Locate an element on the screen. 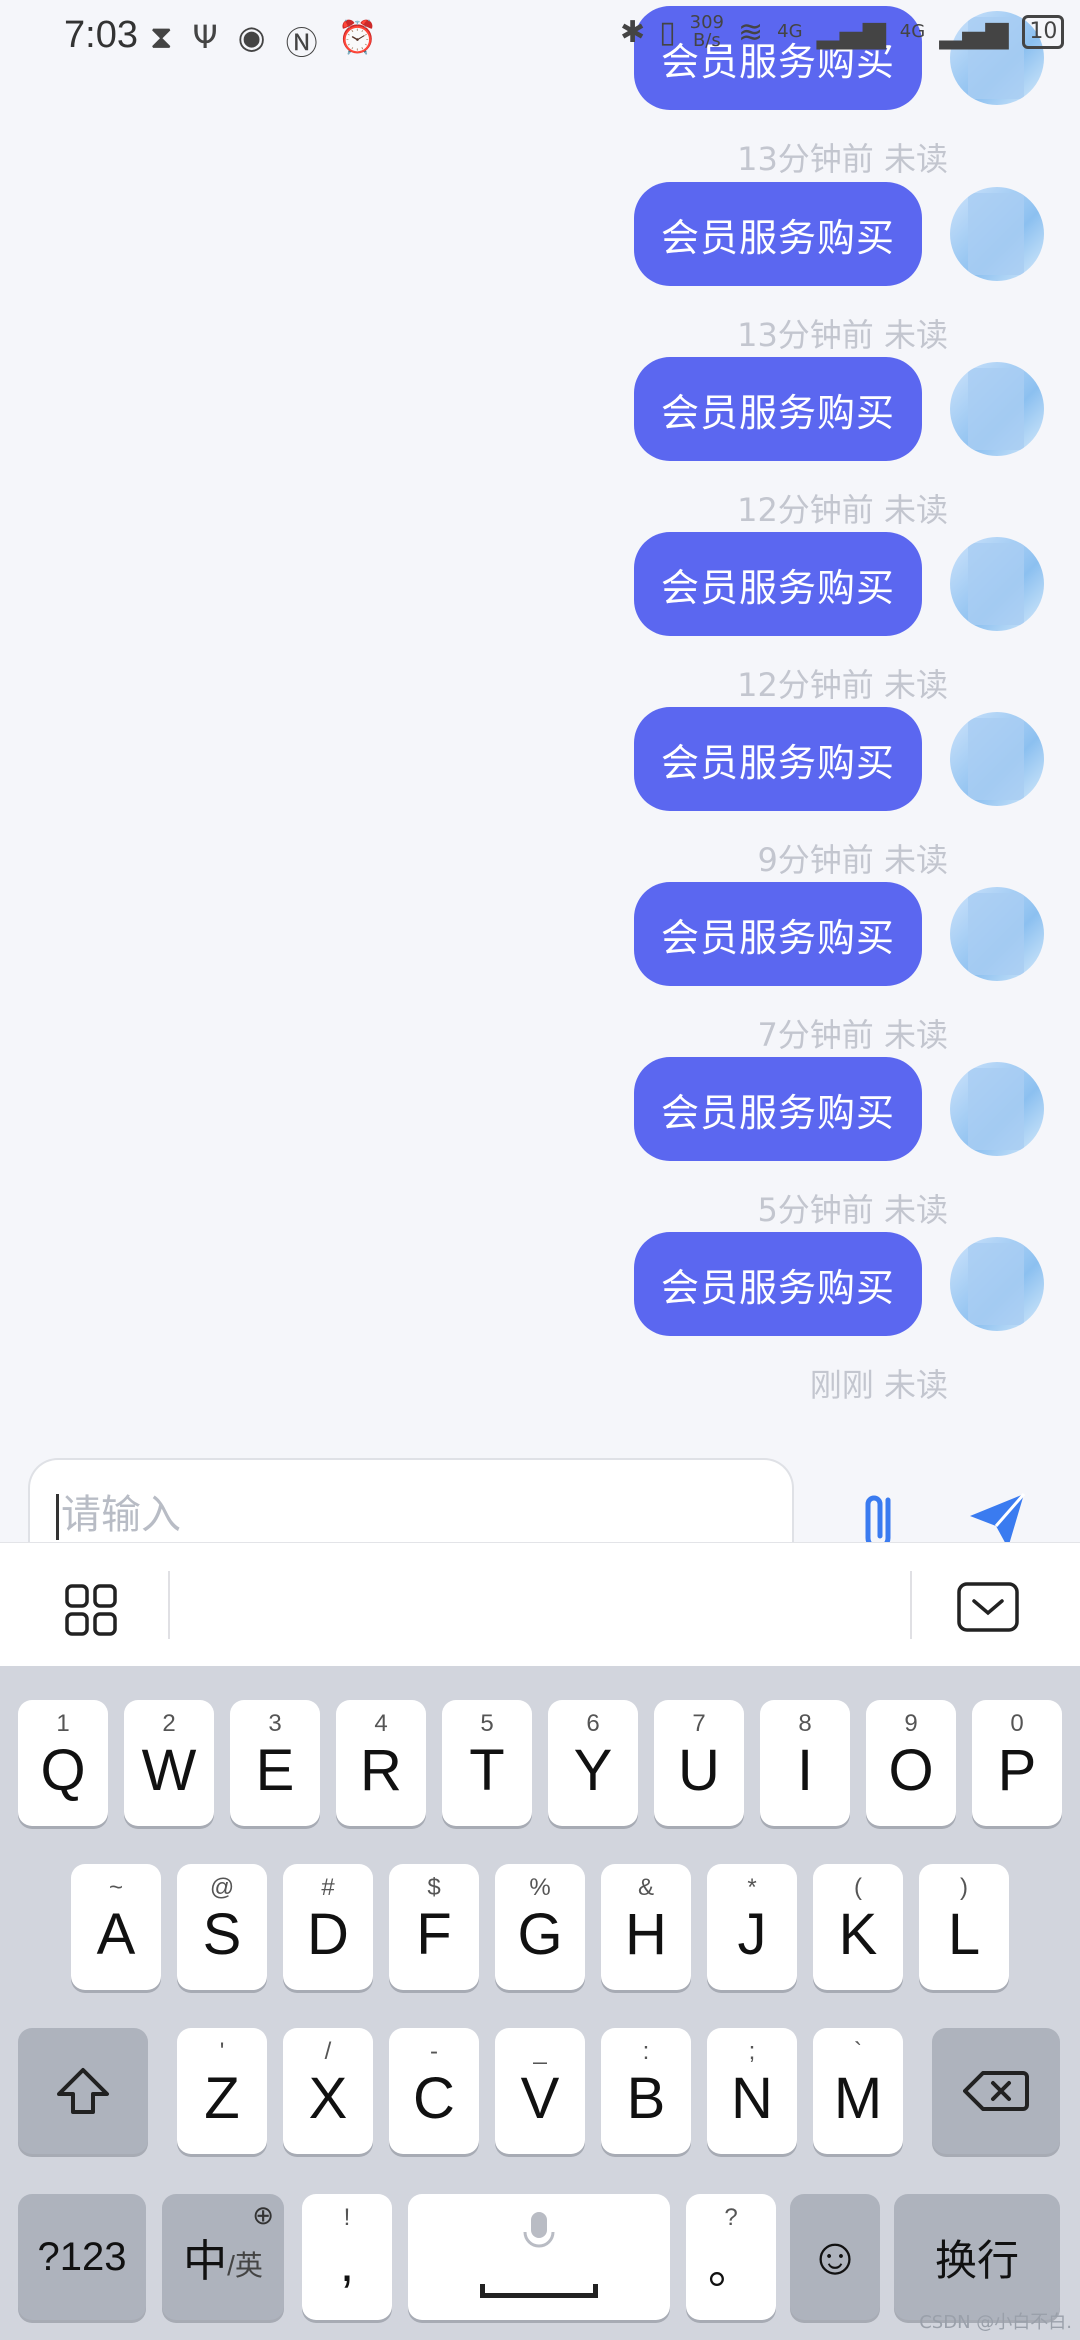  key-w: 2W is located at coordinates (169, 1763).